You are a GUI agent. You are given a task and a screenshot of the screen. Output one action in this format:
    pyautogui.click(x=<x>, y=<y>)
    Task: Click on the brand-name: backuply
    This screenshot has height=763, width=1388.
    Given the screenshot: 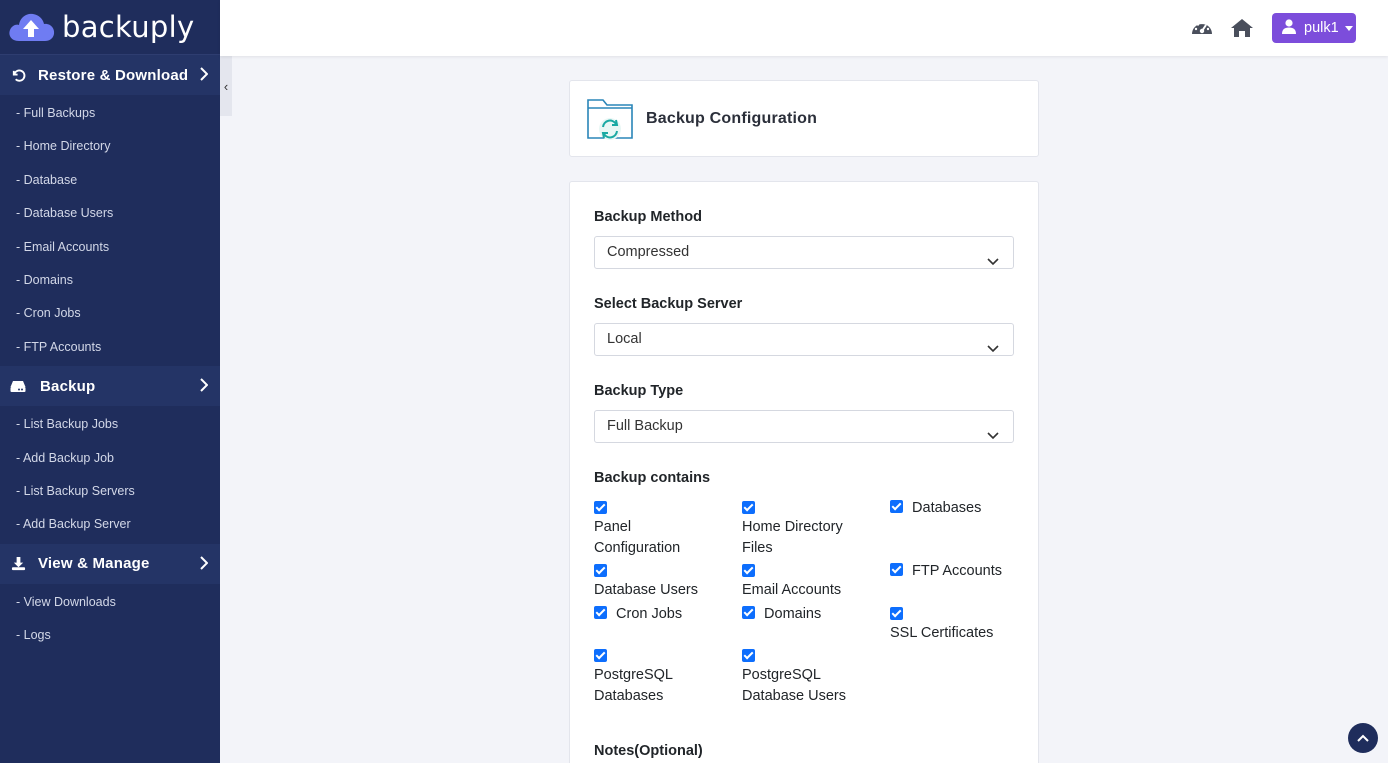 What is the action you would take?
    pyautogui.click(x=128, y=27)
    